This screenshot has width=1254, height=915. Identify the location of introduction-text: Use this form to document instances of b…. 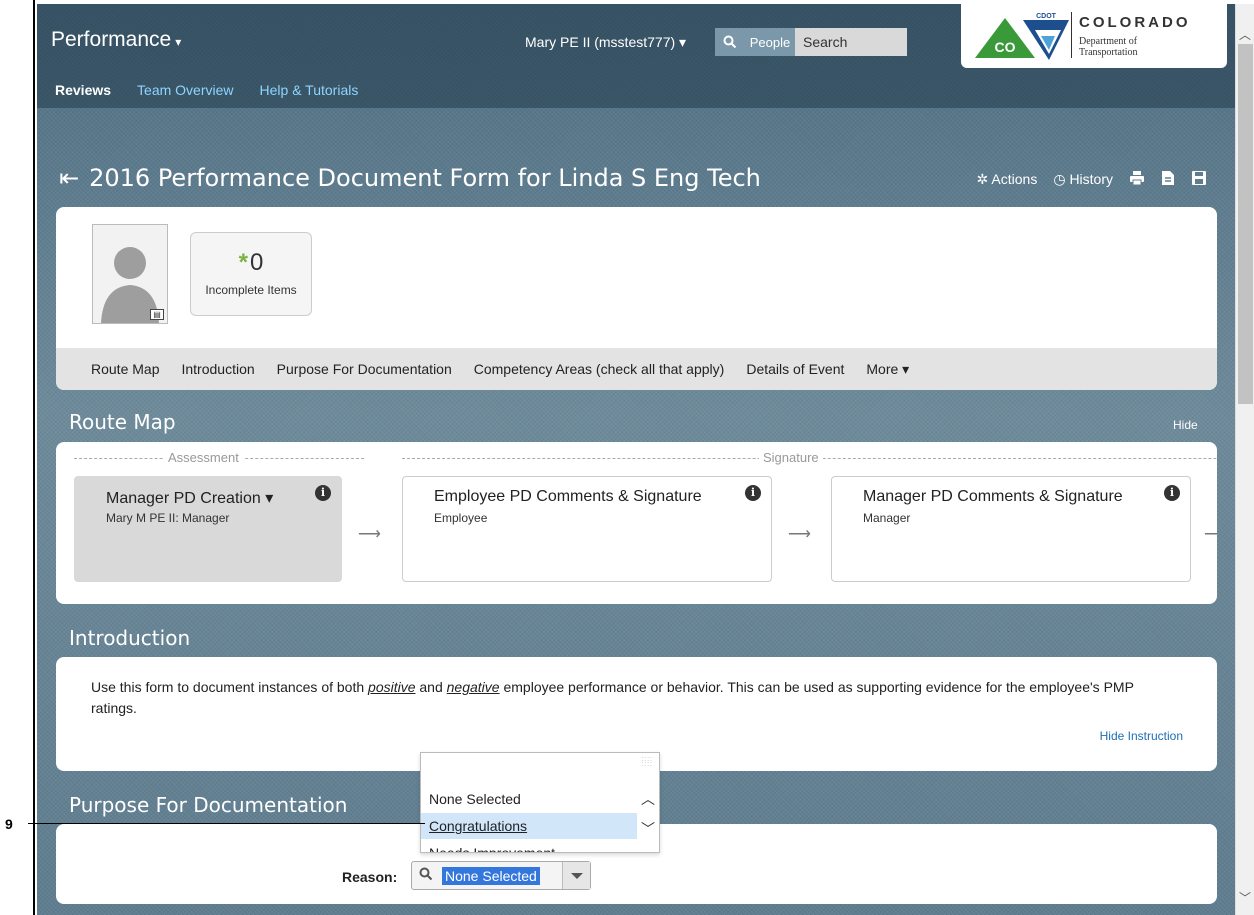
(631, 698).